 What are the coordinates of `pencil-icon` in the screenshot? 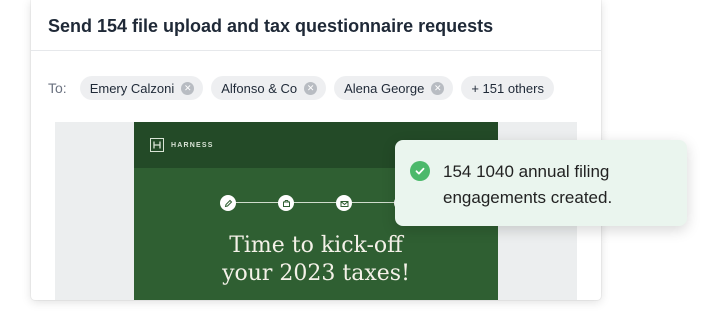 It's located at (228, 203).